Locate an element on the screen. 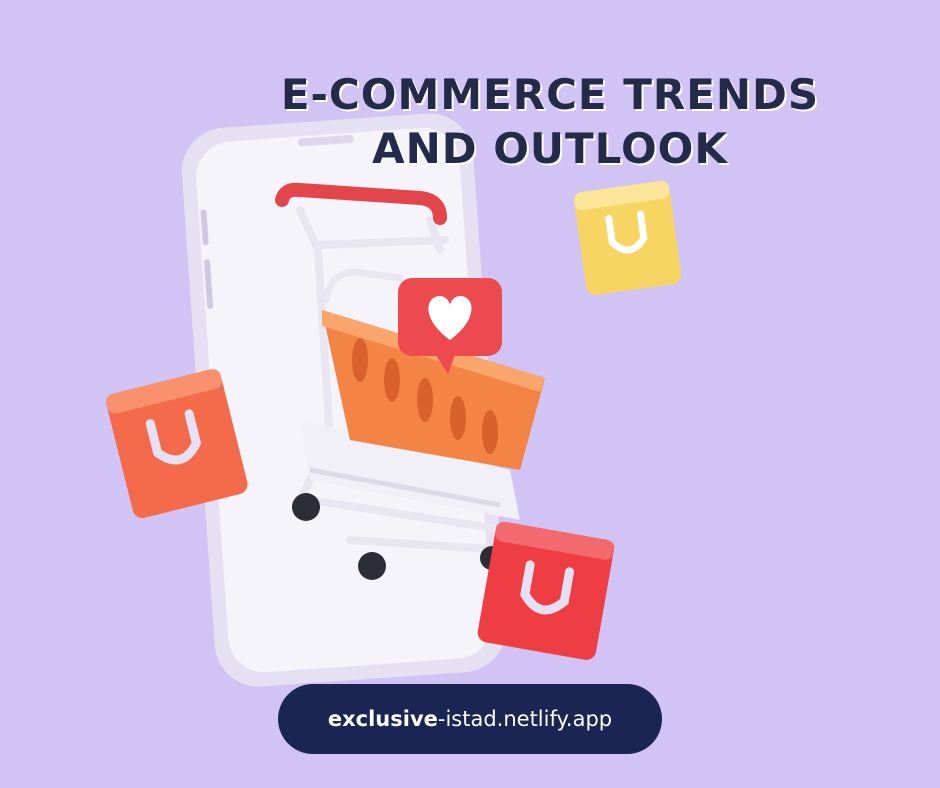  title-line-2: AND OUTLOOK is located at coordinates (550, 148).